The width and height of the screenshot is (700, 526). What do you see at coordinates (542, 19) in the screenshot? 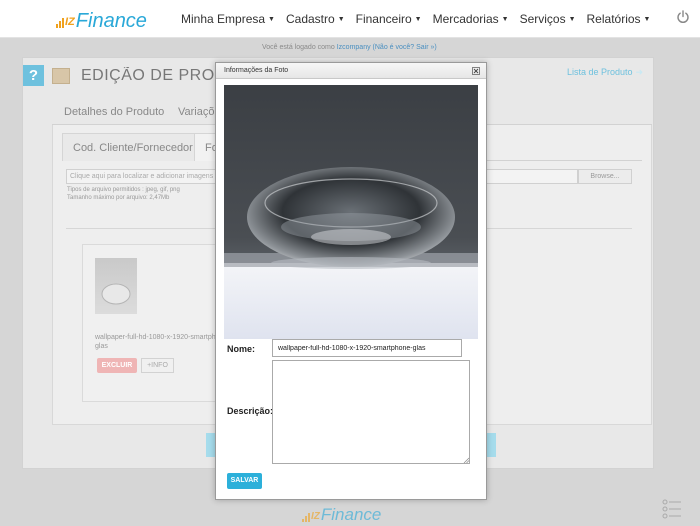
I see `menu-label: Serviços` at bounding box center [542, 19].